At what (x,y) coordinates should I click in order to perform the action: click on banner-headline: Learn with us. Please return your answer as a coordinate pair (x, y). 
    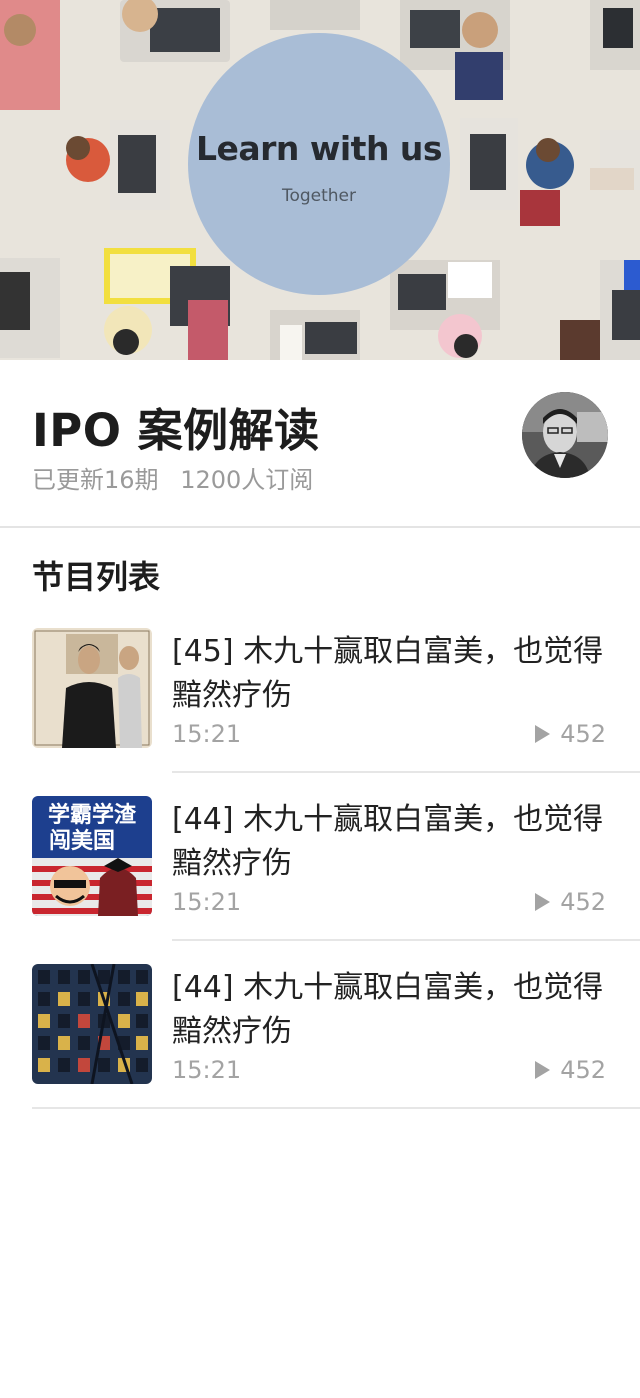
    Looking at the image, I should click on (319, 148).